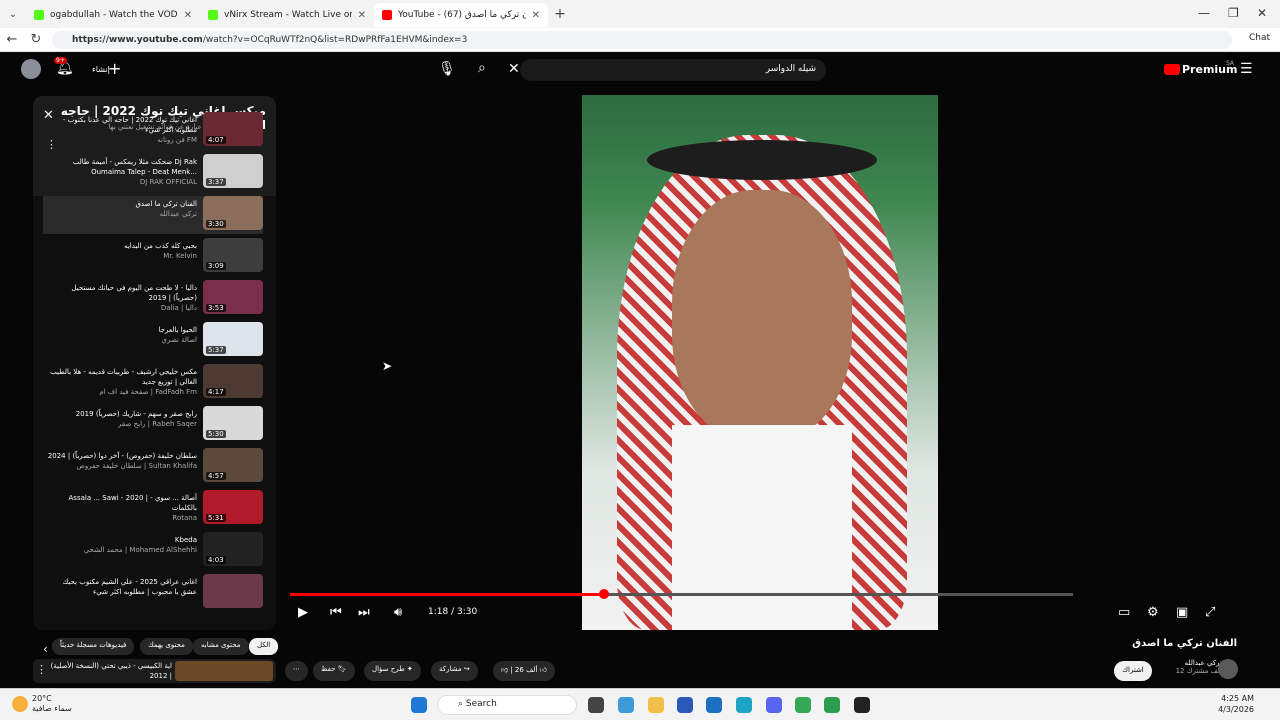 Image resolution: width=1280 pixels, height=720 pixels. I want to click on weather-widget: 20°C سماء صافية, so click(52, 704).